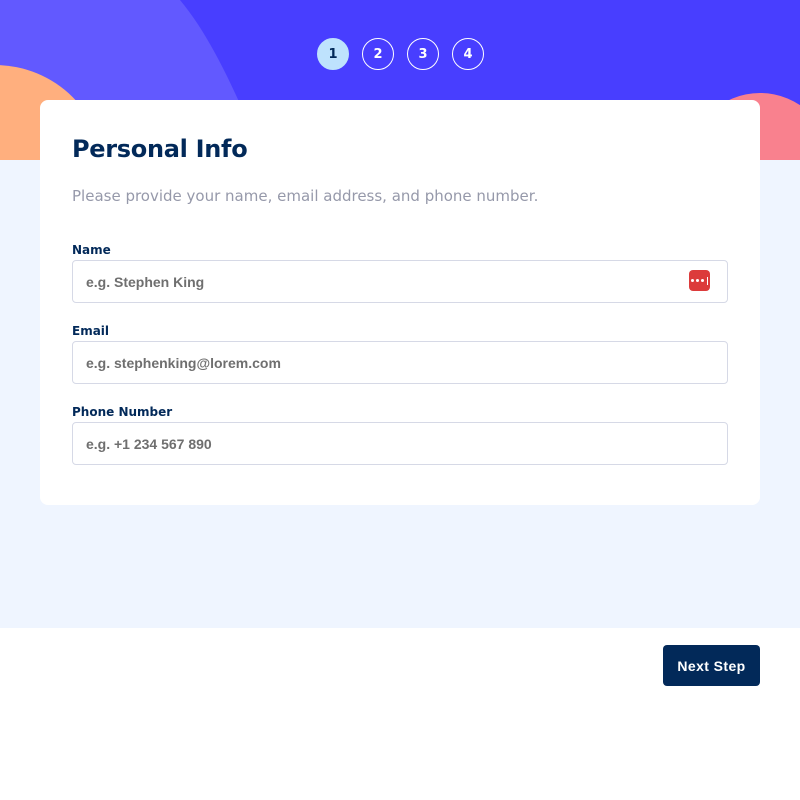 This screenshot has height=800, width=800. I want to click on email-label: Email, so click(91, 331).